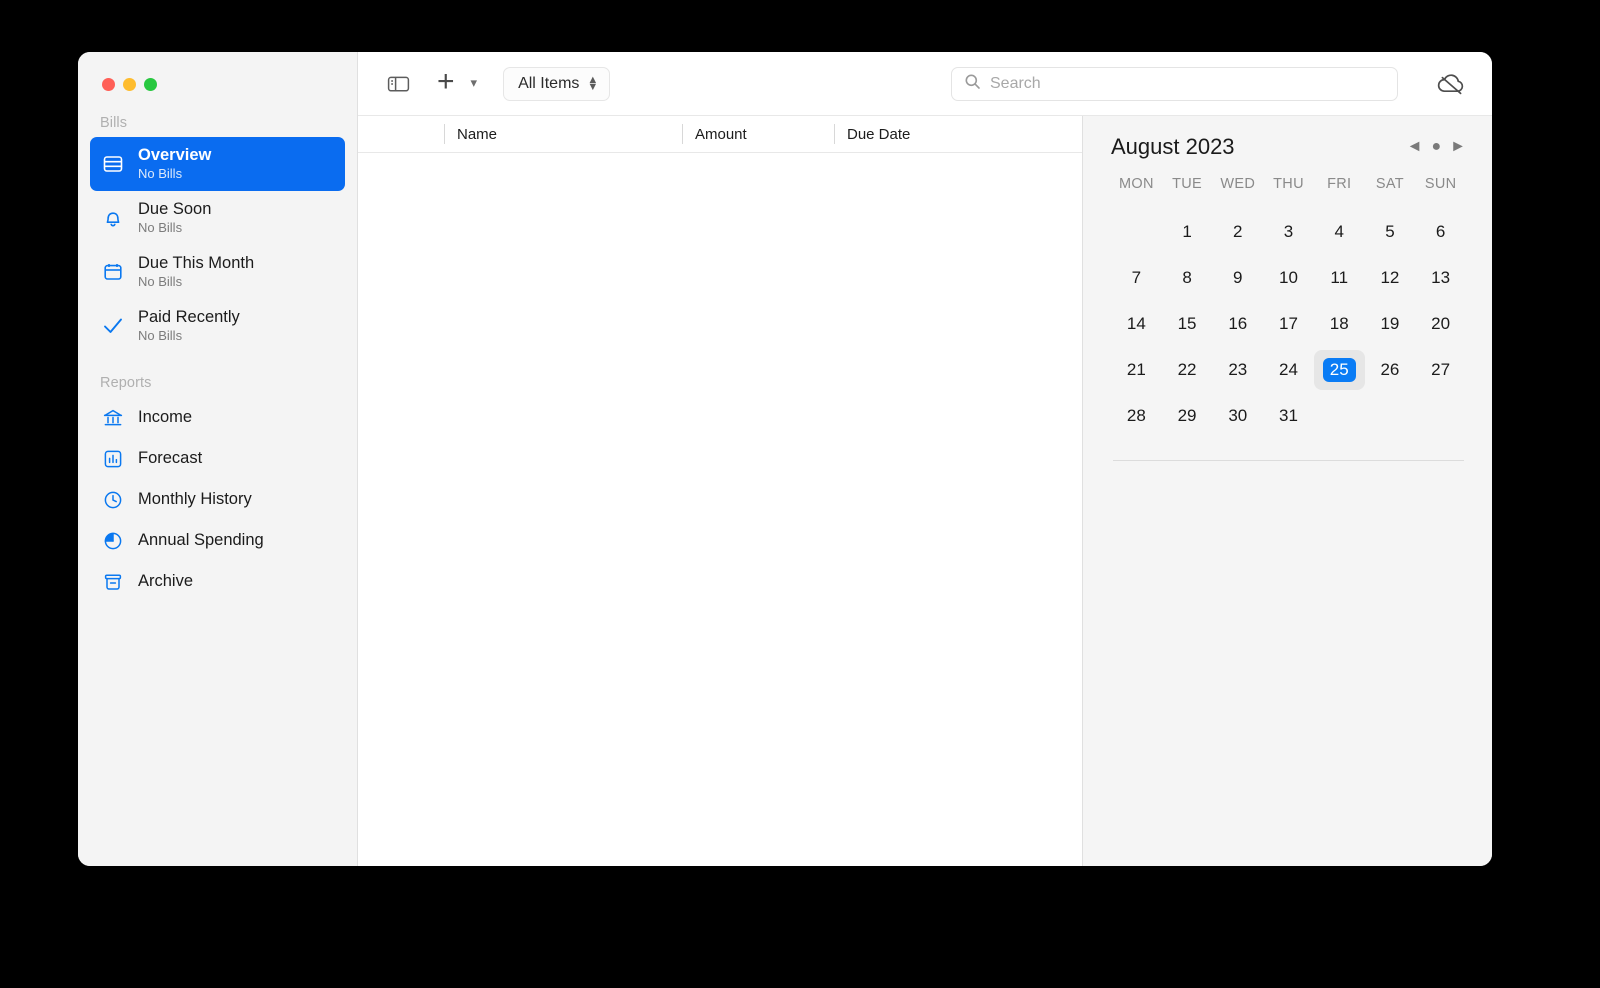 This screenshot has height=988, width=1600. Describe the element at coordinates (175, 208) in the screenshot. I see `sidebar-item-label: Due Soon` at that location.